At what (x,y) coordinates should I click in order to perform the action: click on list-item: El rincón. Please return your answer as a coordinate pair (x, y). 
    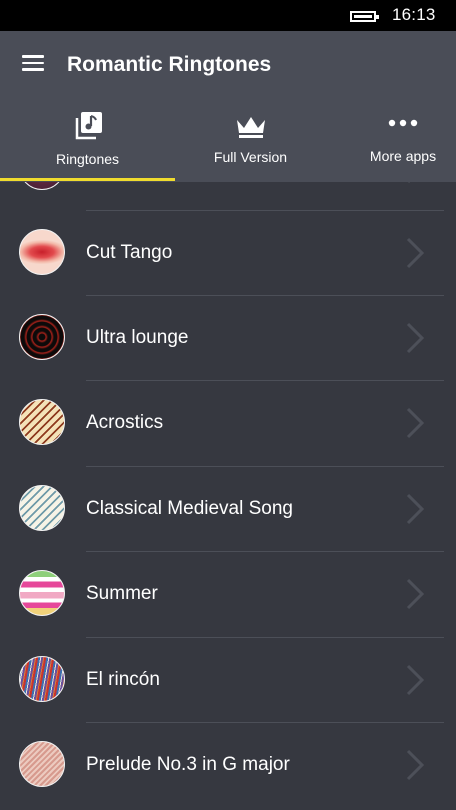
    Looking at the image, I should click on (228, 679).